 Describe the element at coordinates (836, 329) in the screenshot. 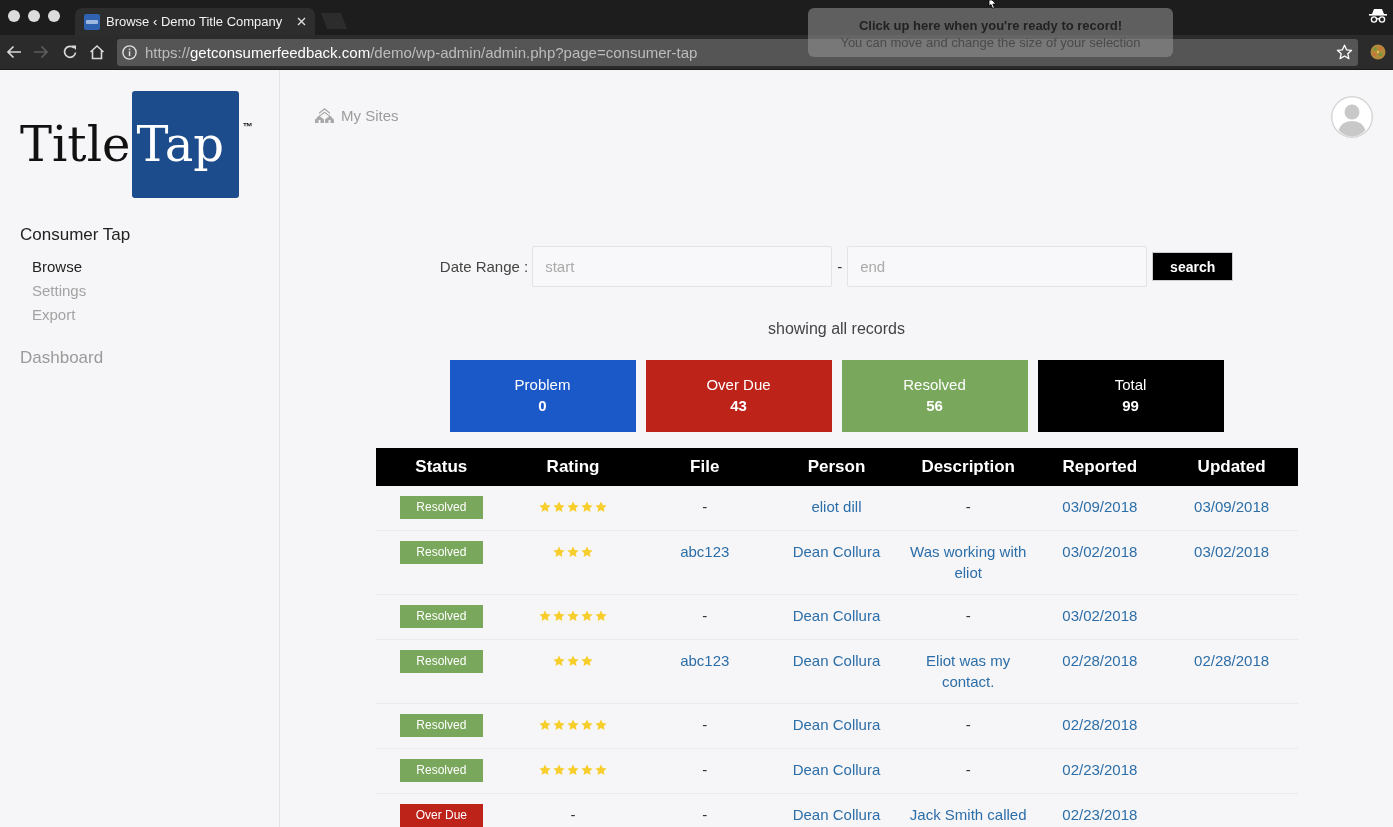

I see `records-summary: showing all records` at that location.